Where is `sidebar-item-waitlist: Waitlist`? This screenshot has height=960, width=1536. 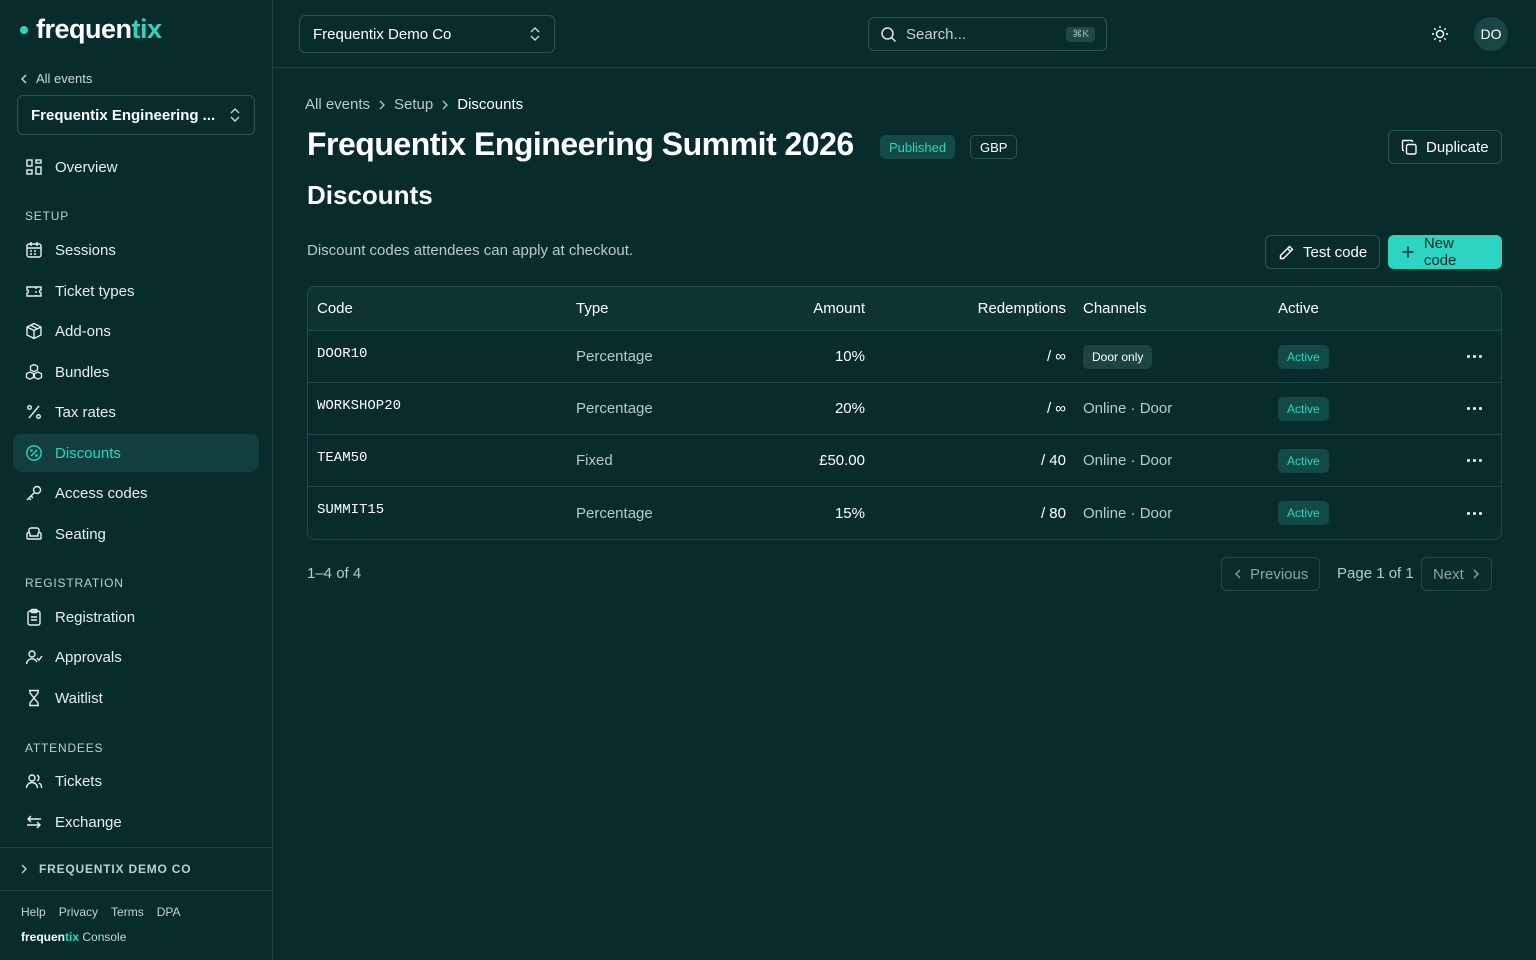 sidebar-item-waitlist: Waitlist is located at coordinates (136, 698).